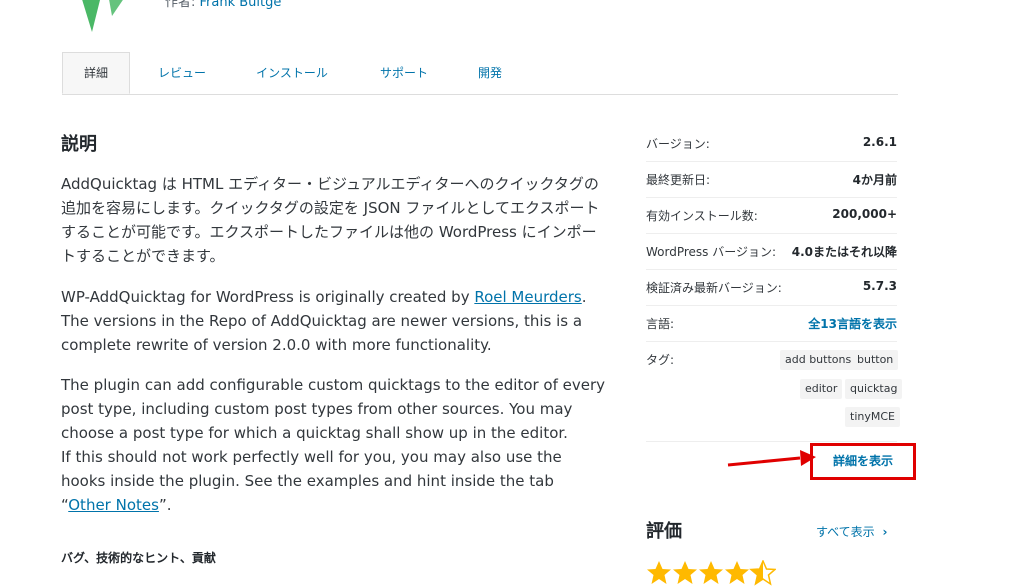  What do you see at coordinates (844, 252) in the screenshot?
I see `meta-value: 4.0またはそれ以降` at bounding box center [844, 252].